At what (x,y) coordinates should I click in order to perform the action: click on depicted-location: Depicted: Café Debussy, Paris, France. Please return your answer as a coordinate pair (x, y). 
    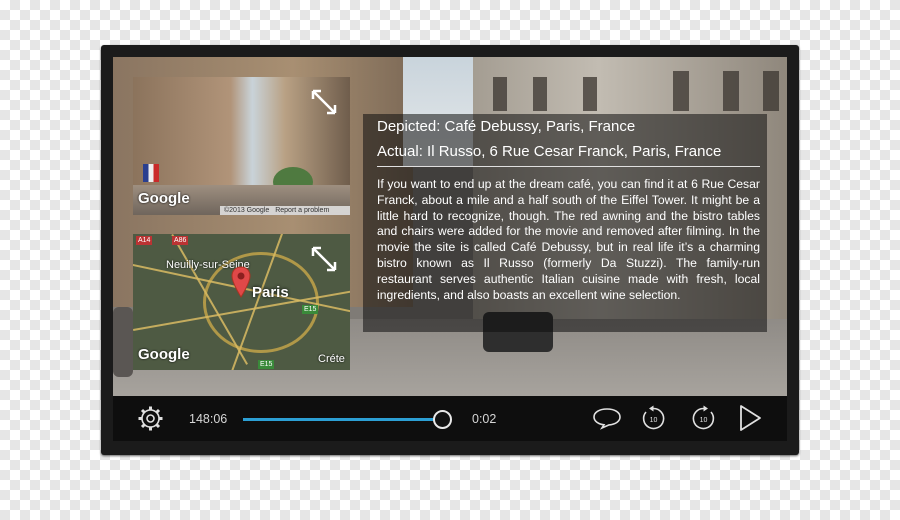
    Looking at the image, I should click on (506, 126).